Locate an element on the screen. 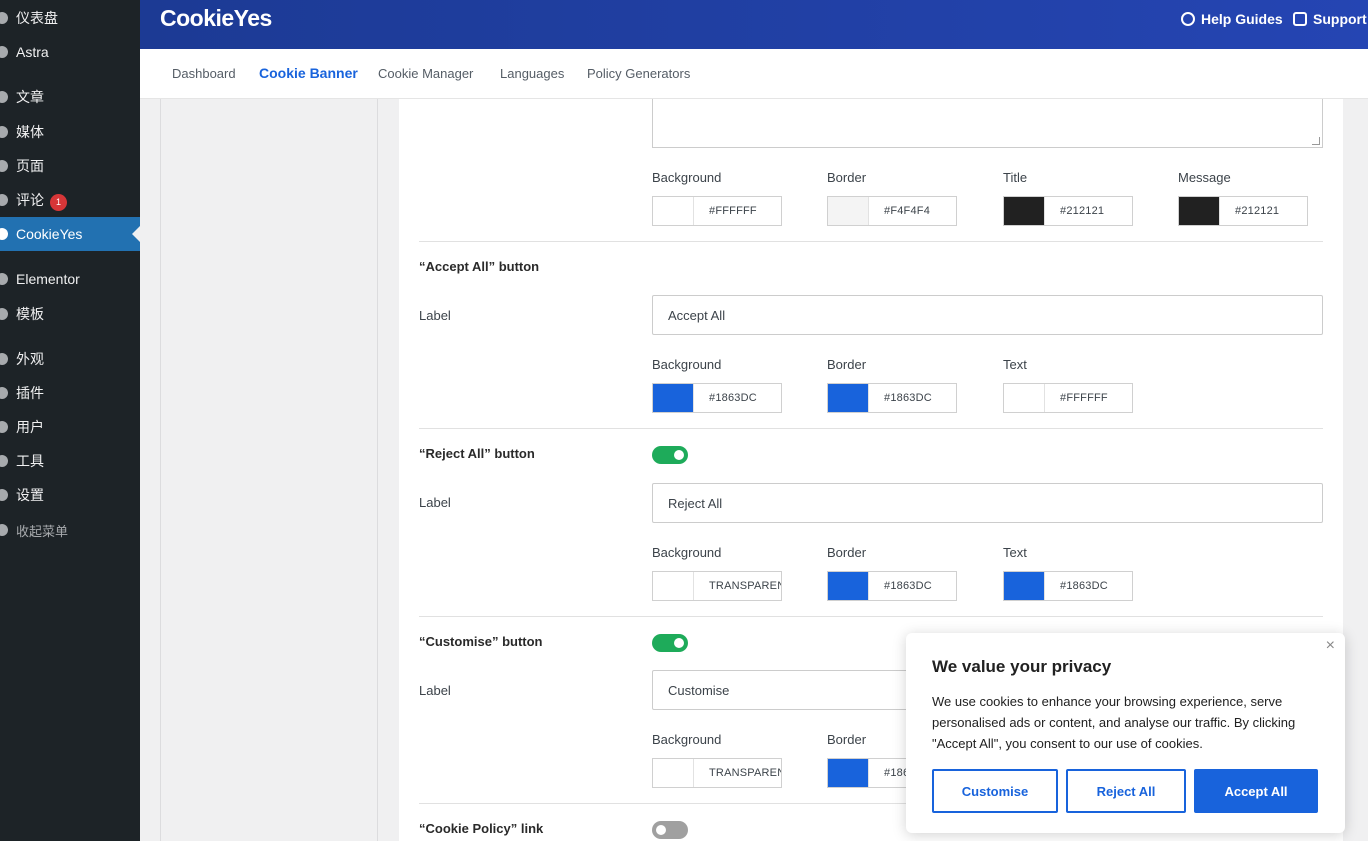 Image resolution: width=1368 pixels, height=841 pixels. reject-background-color-picker: TRANSPARENT is located at coordinates (717, 586).